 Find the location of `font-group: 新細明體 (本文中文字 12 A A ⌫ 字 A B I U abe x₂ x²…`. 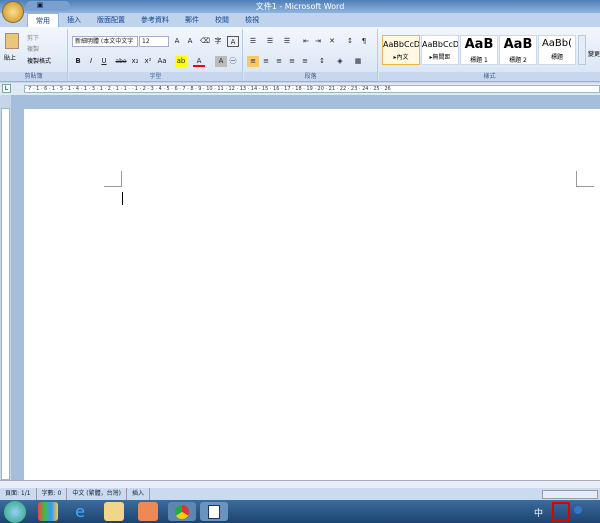

font-group: 新細明體 (本文中文字 12 A A ⌫ 字 A B I U abe x₂ x²… is located at coordinates (156, 55).